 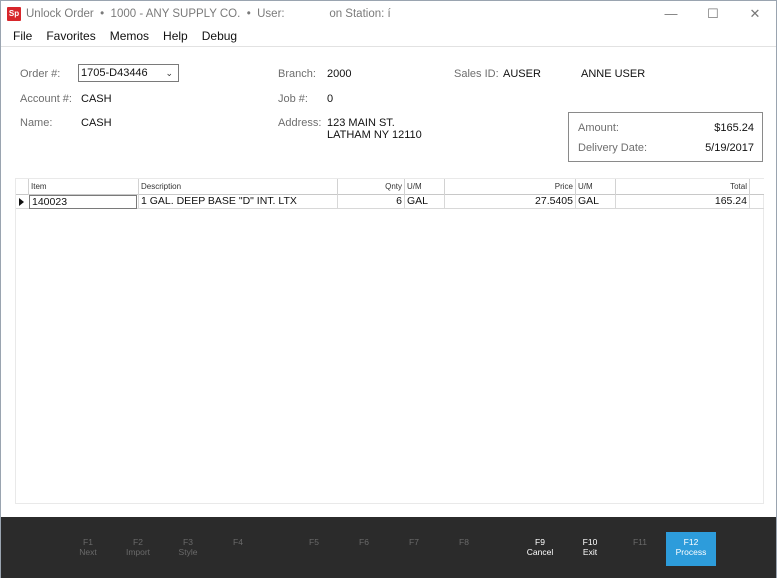 What do you see at coordinates (590, 542) in the screenshot?
I see `fkey-label: F10` at bounding box center [590, 542].